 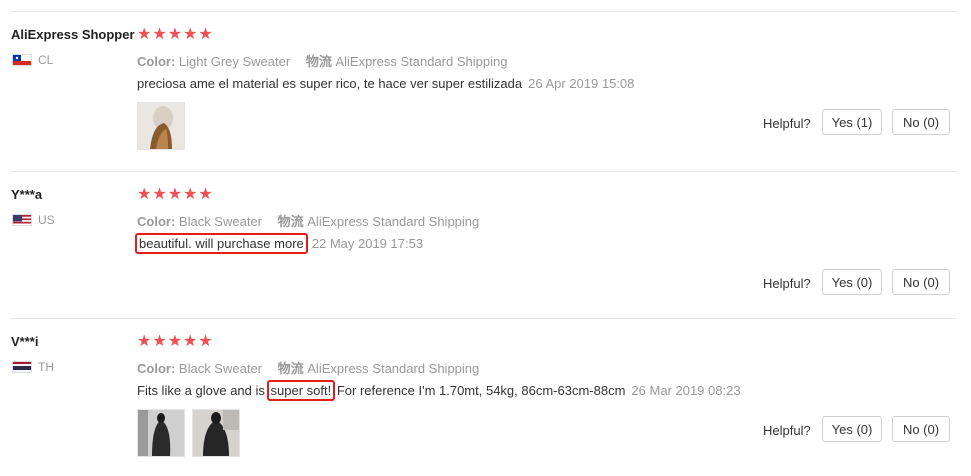 What do you see at coordinates (686, 390) in the screenshot?
I see `review-date: 26 Mar 2019 08:23` at bounding box center [686, 390].